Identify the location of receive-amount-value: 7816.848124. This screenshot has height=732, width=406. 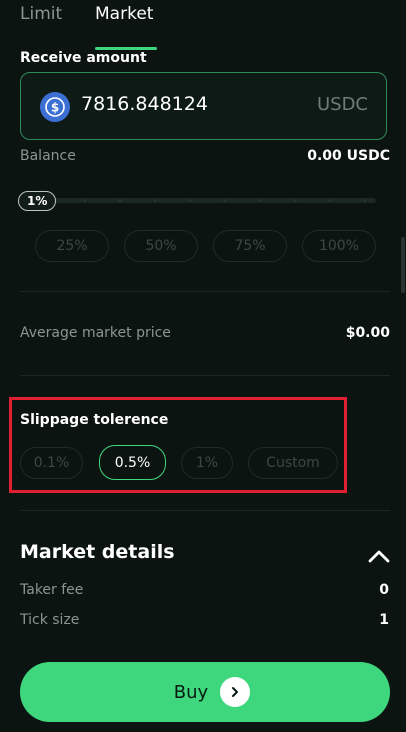
(144, 104).